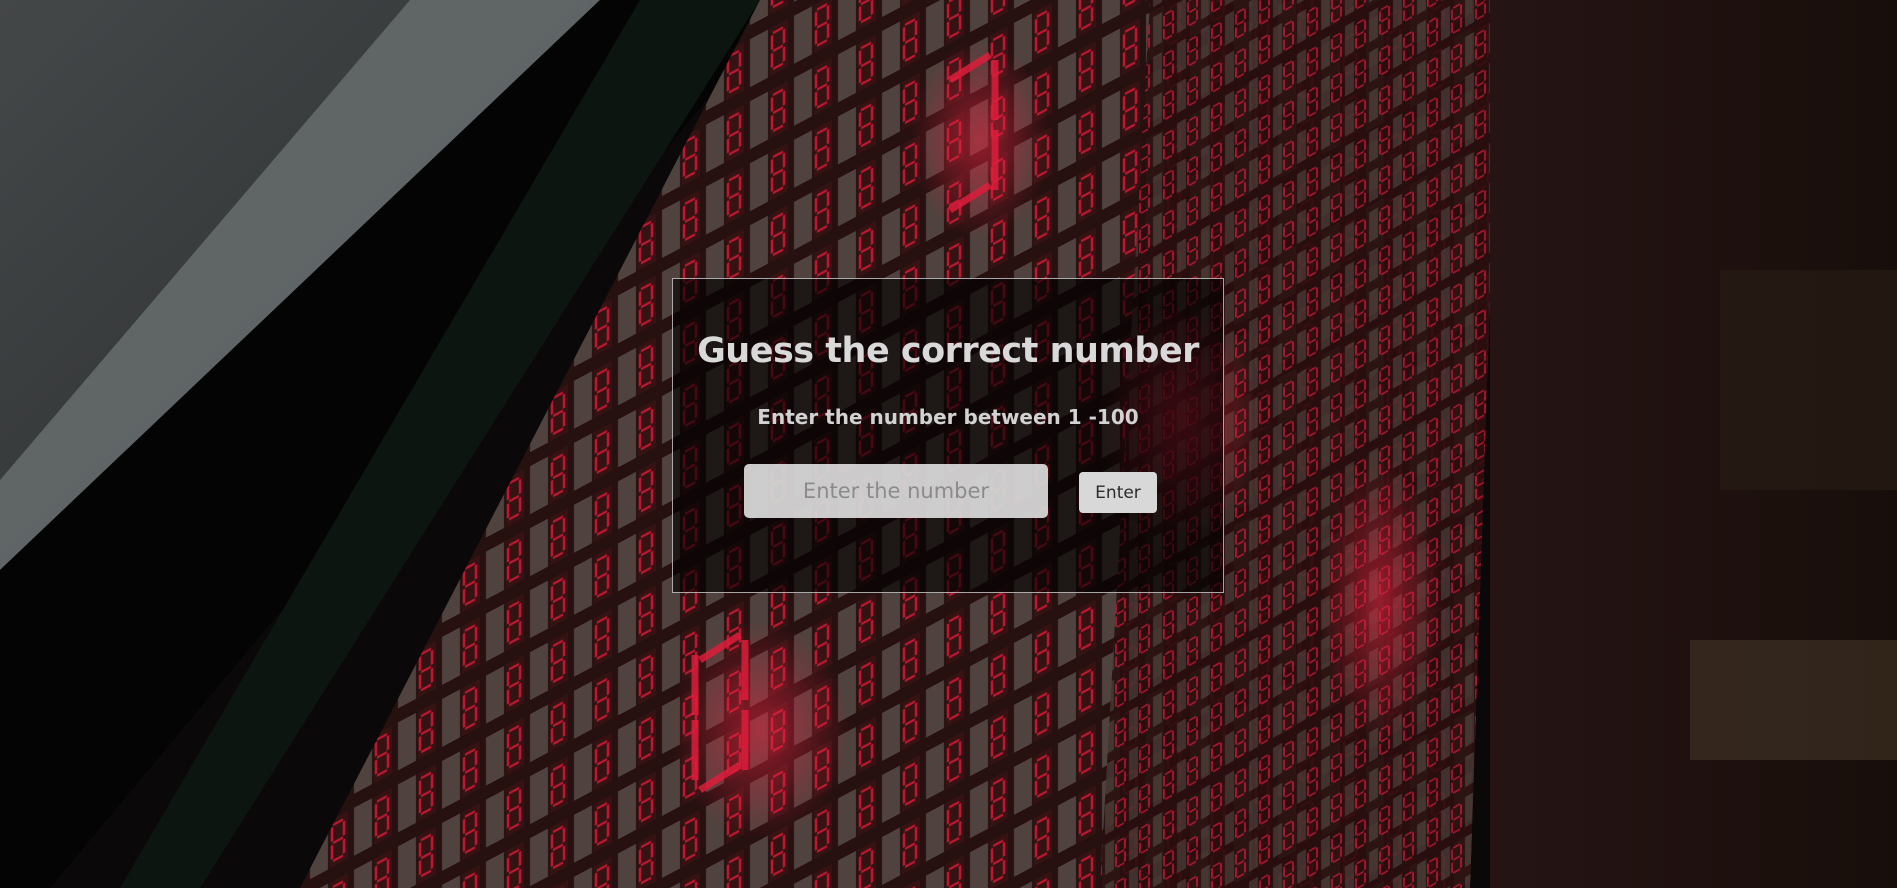 The width and height of the screenshot is (1897, 888). I want to click on game-instruction: Enter the number between 1 -100, so click(948, 417).